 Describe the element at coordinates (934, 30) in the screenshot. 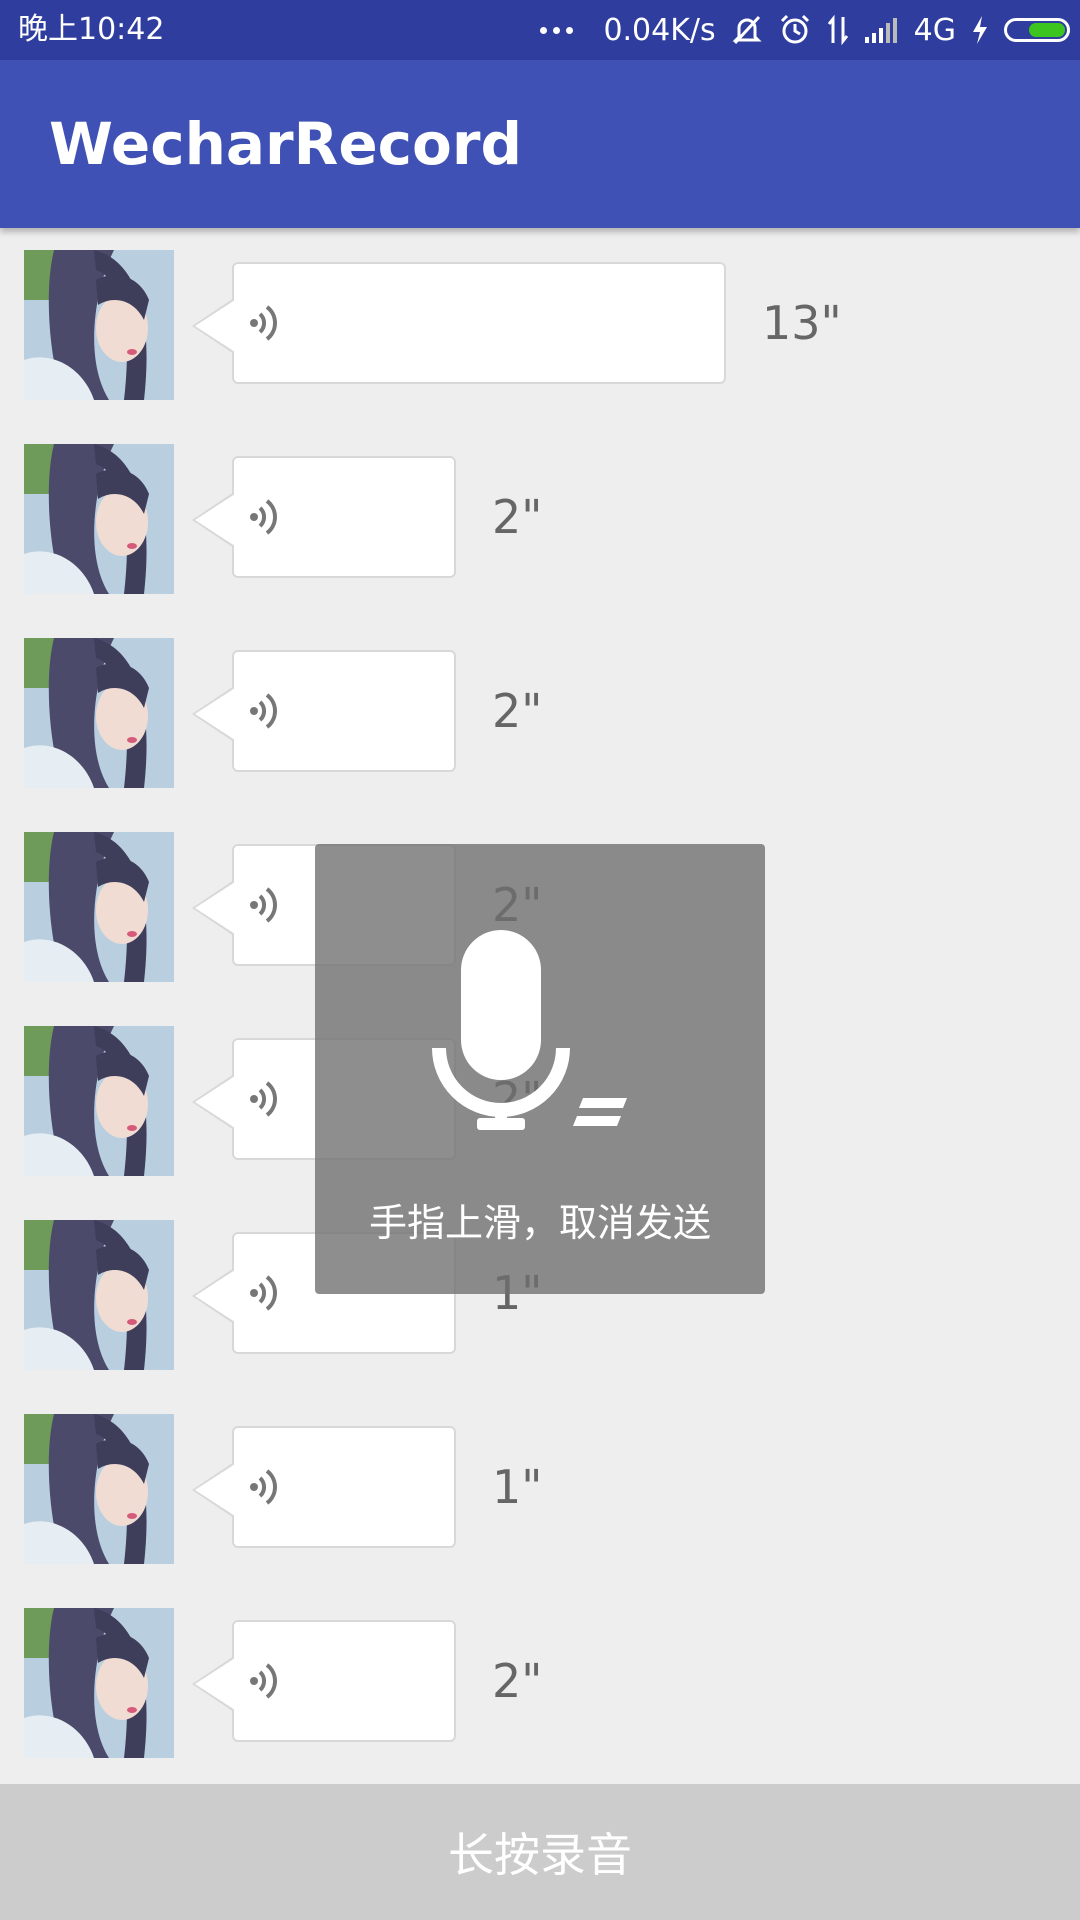

I see `network-type: 4G` at that location.